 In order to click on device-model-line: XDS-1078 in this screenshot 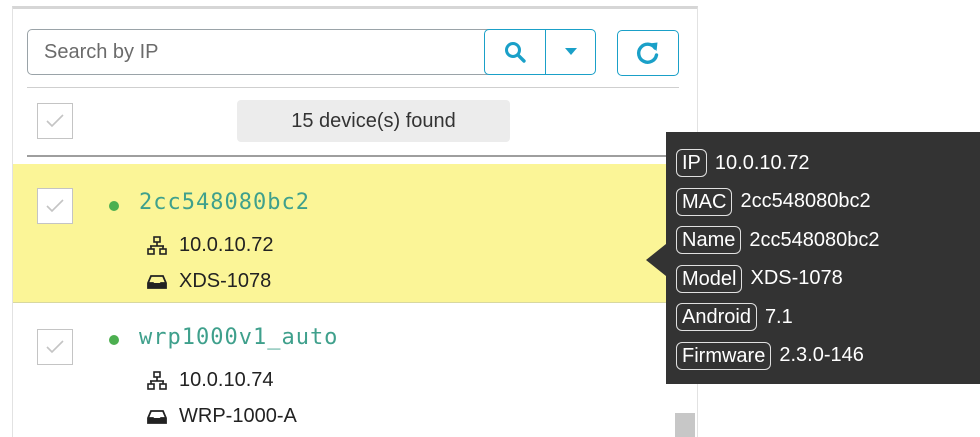, I will do `click(209, 281)`.